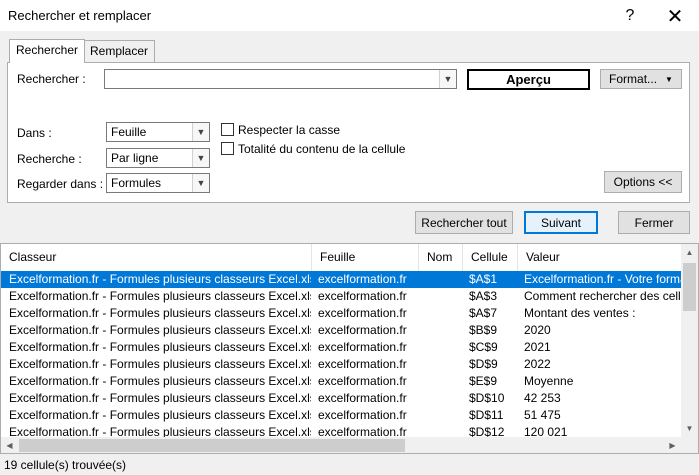 The height and width of the screenshot is (475, 699). I want to click on scroll-left-arrow-icon: ◀, so click(9, 445).